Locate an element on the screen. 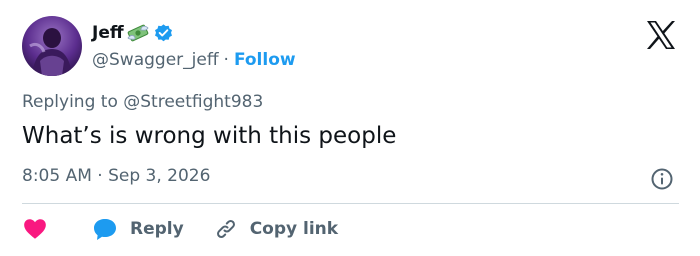 Image resolution: width=700 pixels, height=256 pixels. tweet-text: What’s is wrong with this people is located at coordinates (209, 136).